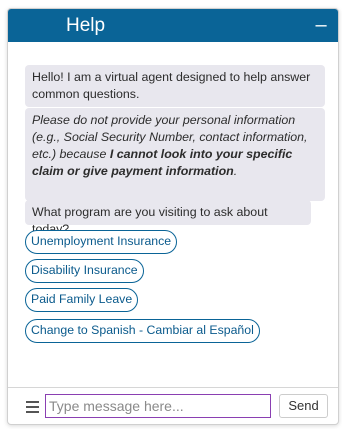  Describe the element at coordinates (86, 25) in the screenshot. I see `header-title: Help` at that location.